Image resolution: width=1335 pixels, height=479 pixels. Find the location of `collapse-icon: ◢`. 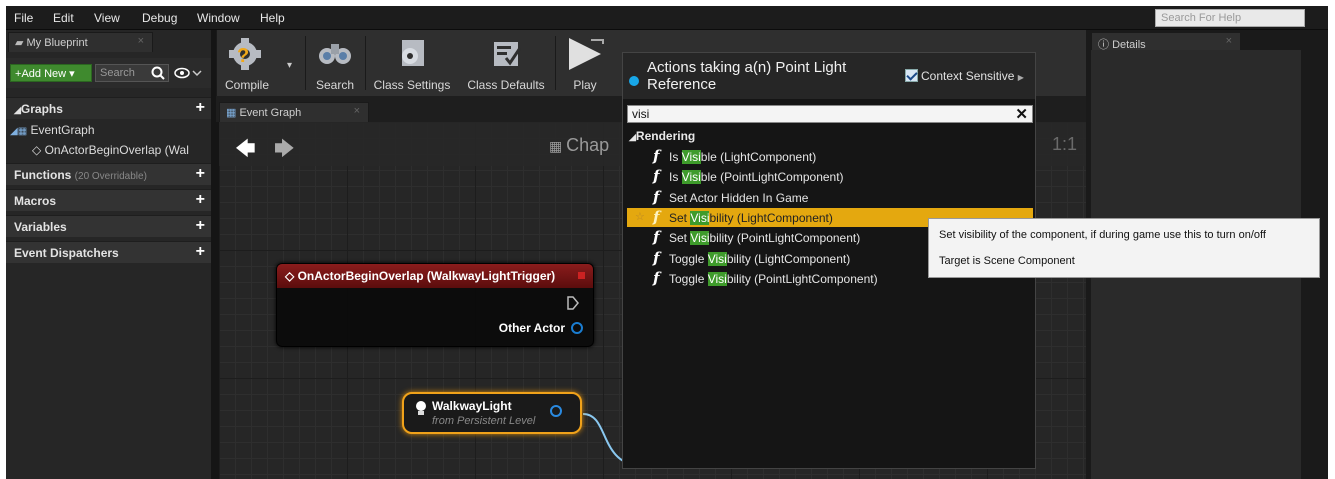

collapse-icon: ◢ is located at coordinates (17, 110).